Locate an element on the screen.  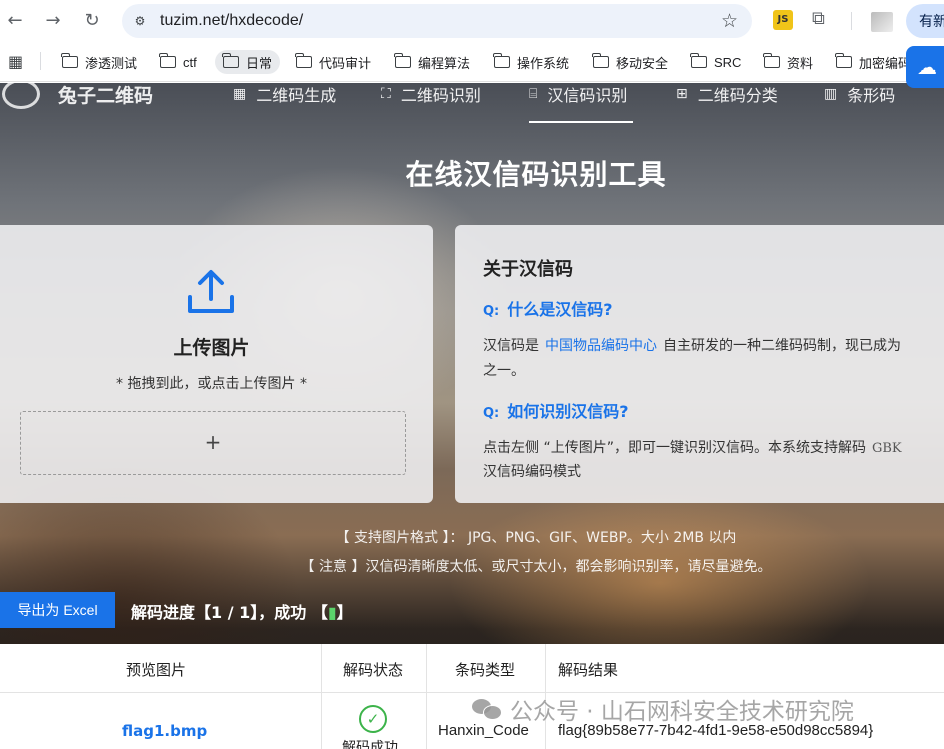
barcode-icon: ▥ is located at coordinates (831, 94).